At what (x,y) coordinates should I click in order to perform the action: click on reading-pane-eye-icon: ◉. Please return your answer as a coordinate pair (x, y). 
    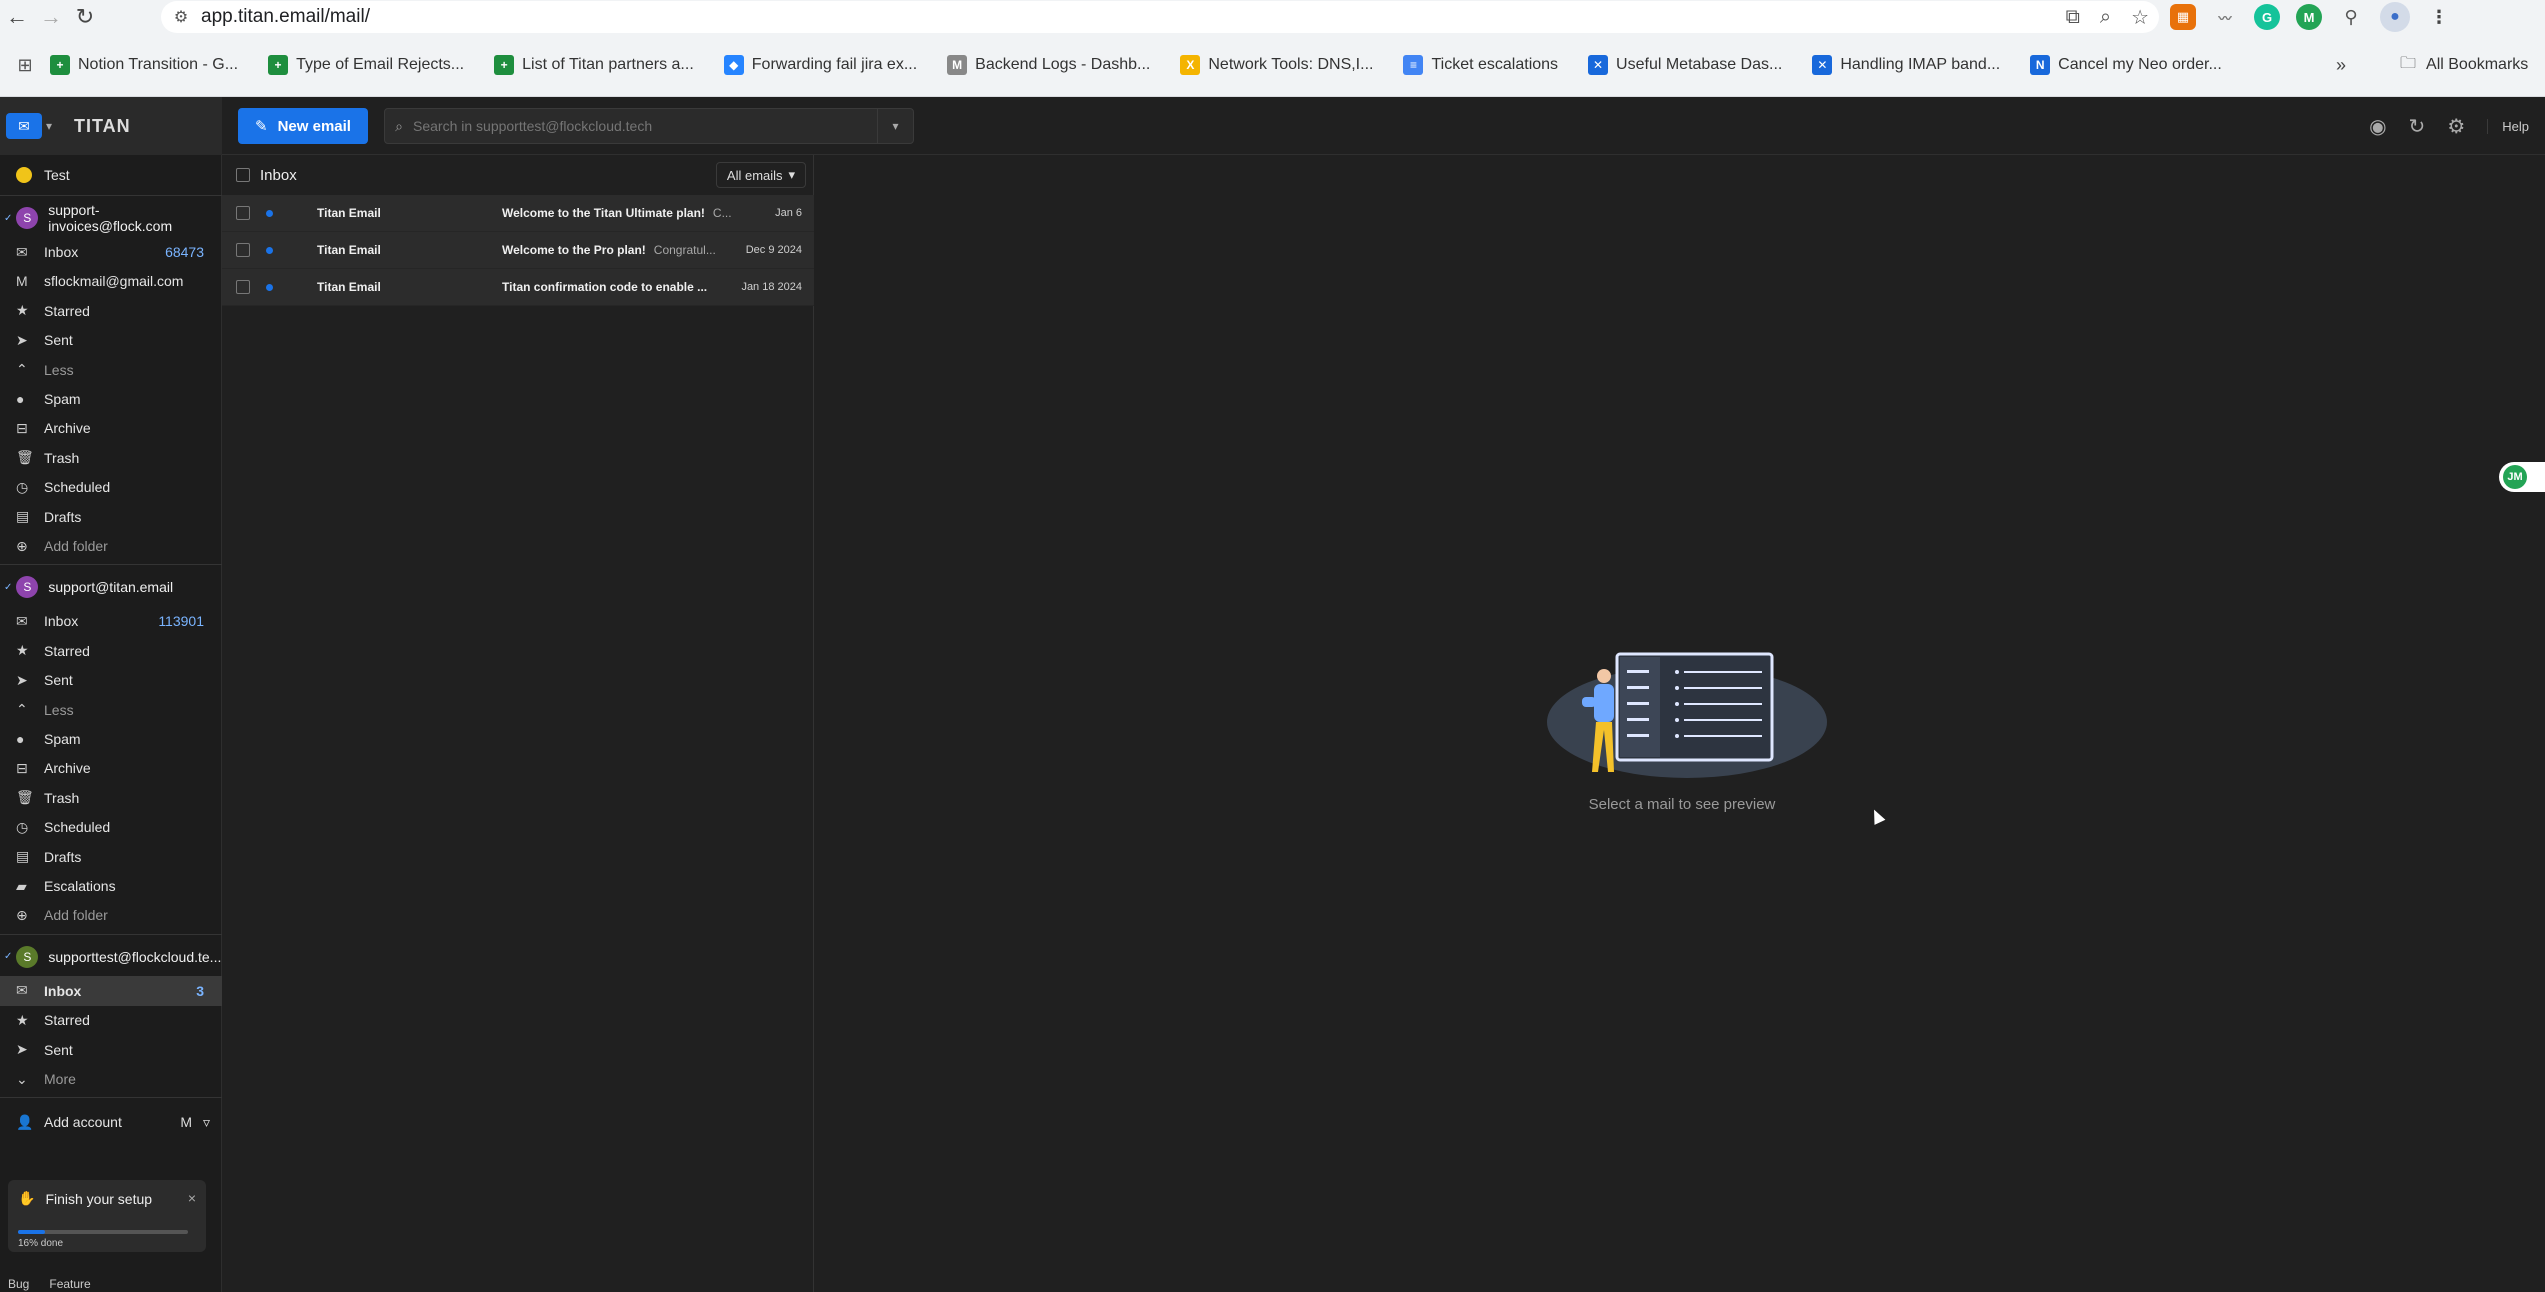
    Looking at the image, I should click on (2377, 126).